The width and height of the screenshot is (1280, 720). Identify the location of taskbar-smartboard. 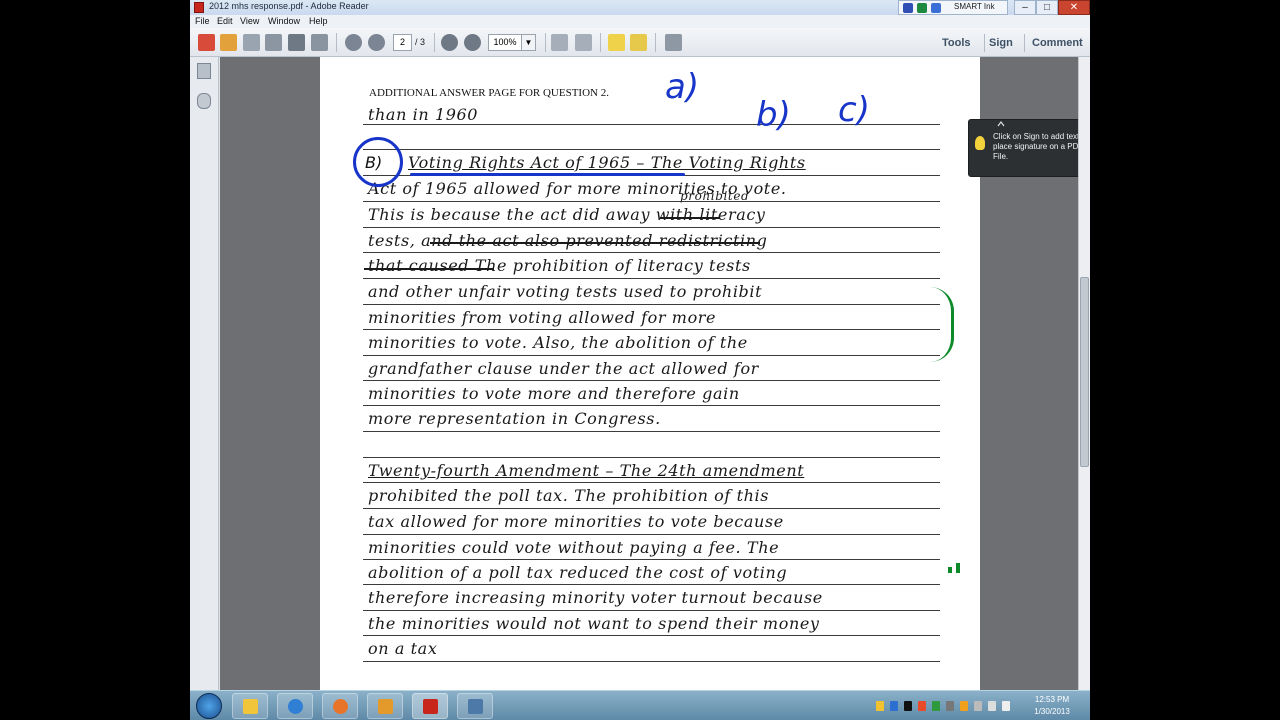
(250, 706).